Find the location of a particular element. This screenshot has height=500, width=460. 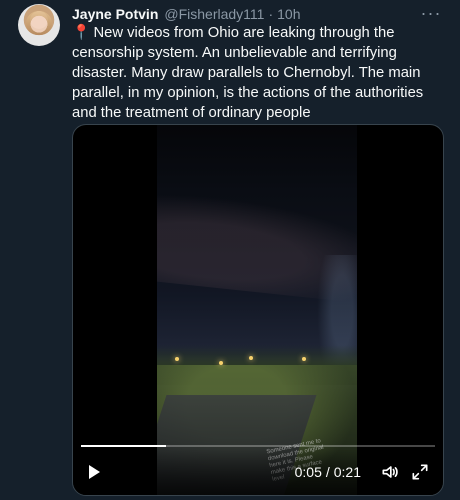

video-time: 0:05 / 0:21 is located at coordinates (328, 472).